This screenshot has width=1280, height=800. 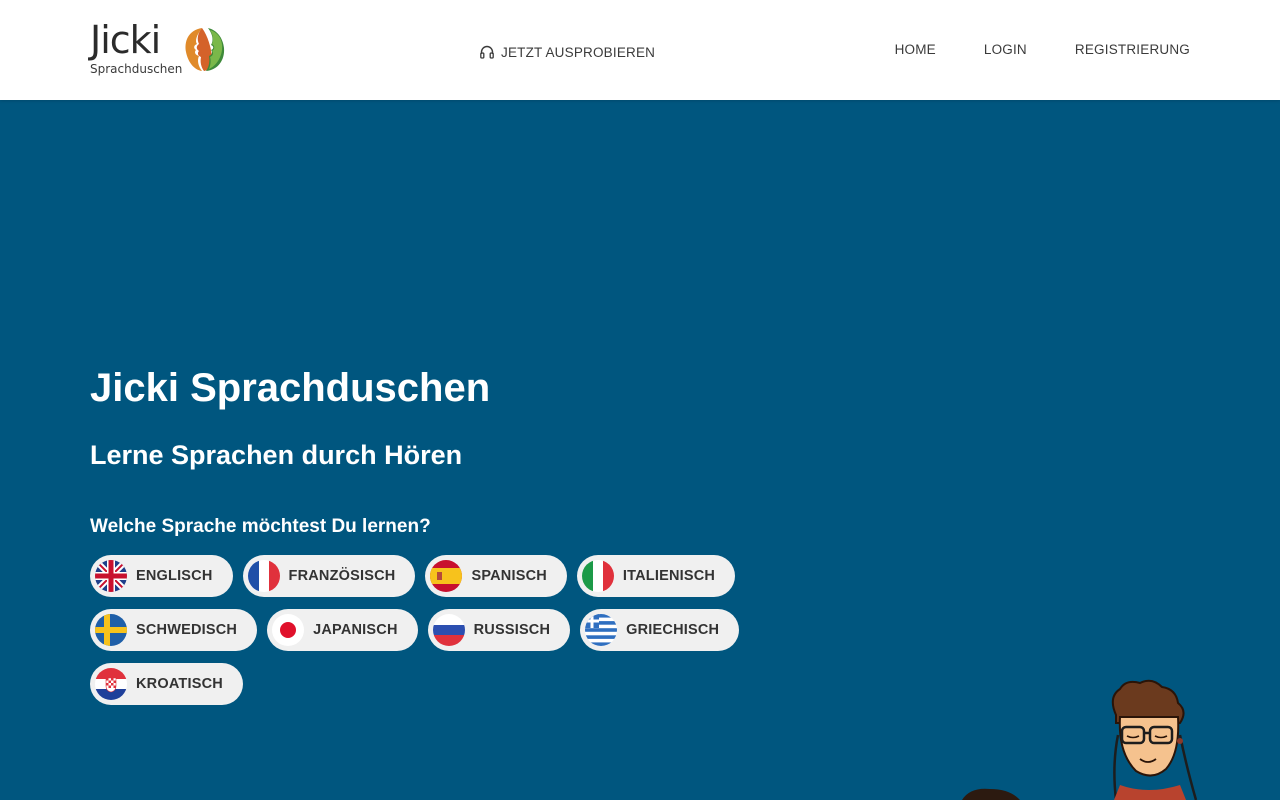 I want to click on france-flag-icon, so click(x=263, y=576).